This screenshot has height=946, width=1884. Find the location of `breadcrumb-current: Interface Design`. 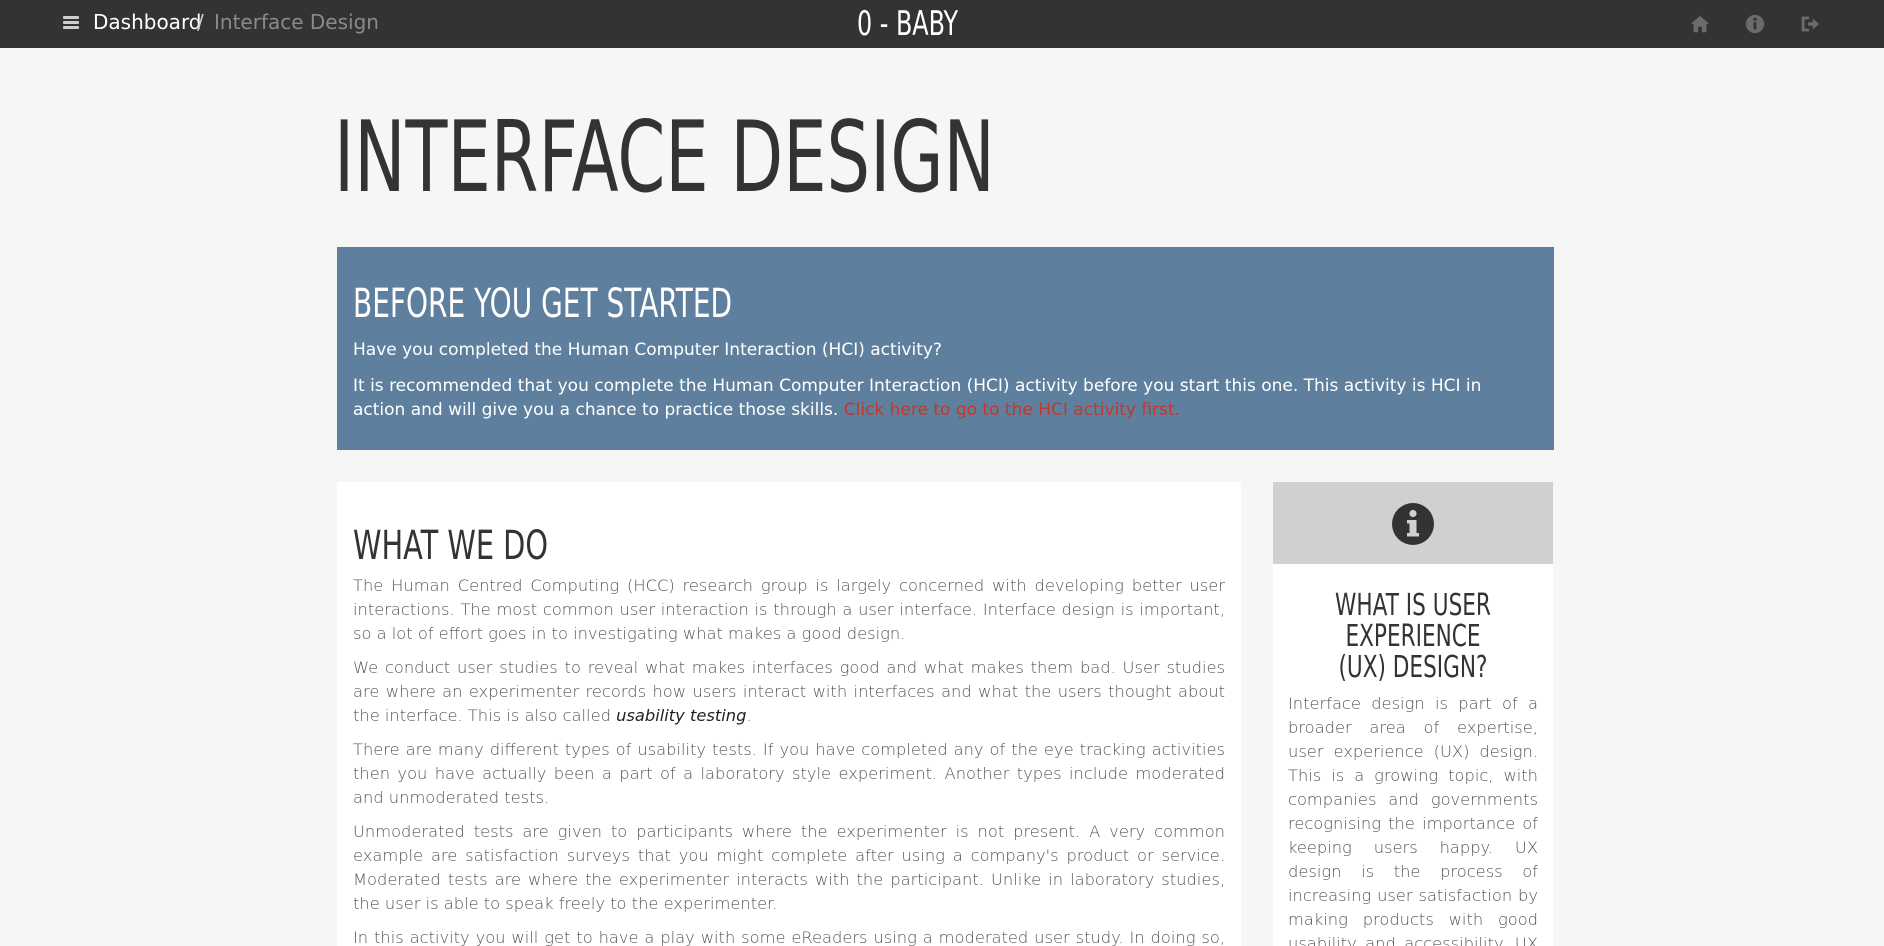

breadcrumb-current: Interface Design is located at coordinates (296, 22).